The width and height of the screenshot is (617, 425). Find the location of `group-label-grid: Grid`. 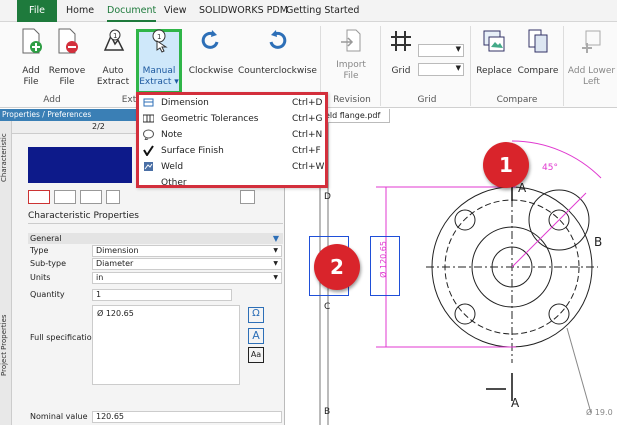

group-label-grid: Grid is located at coordinates (427, 100).